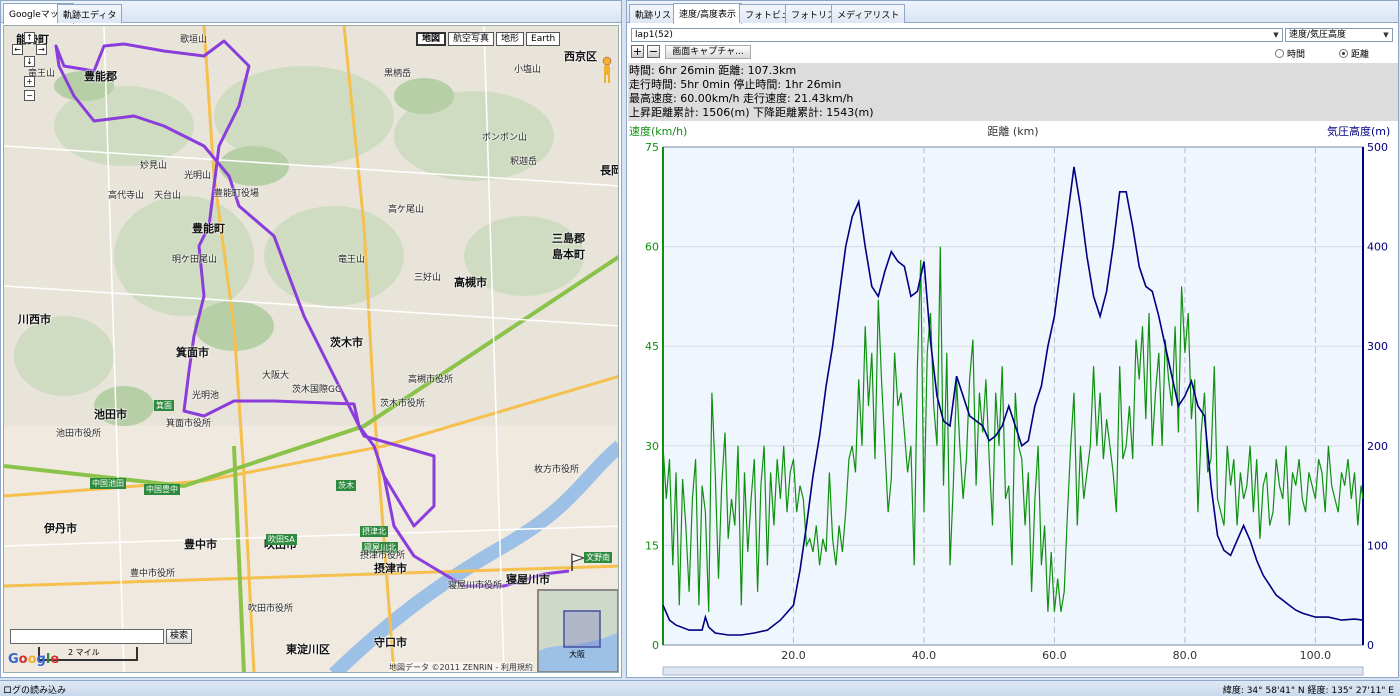  What do you see at coordinates (1296, 55) in the screenshot?
I see `radio-time-label: 時間` at bounding box center [1296, 55].